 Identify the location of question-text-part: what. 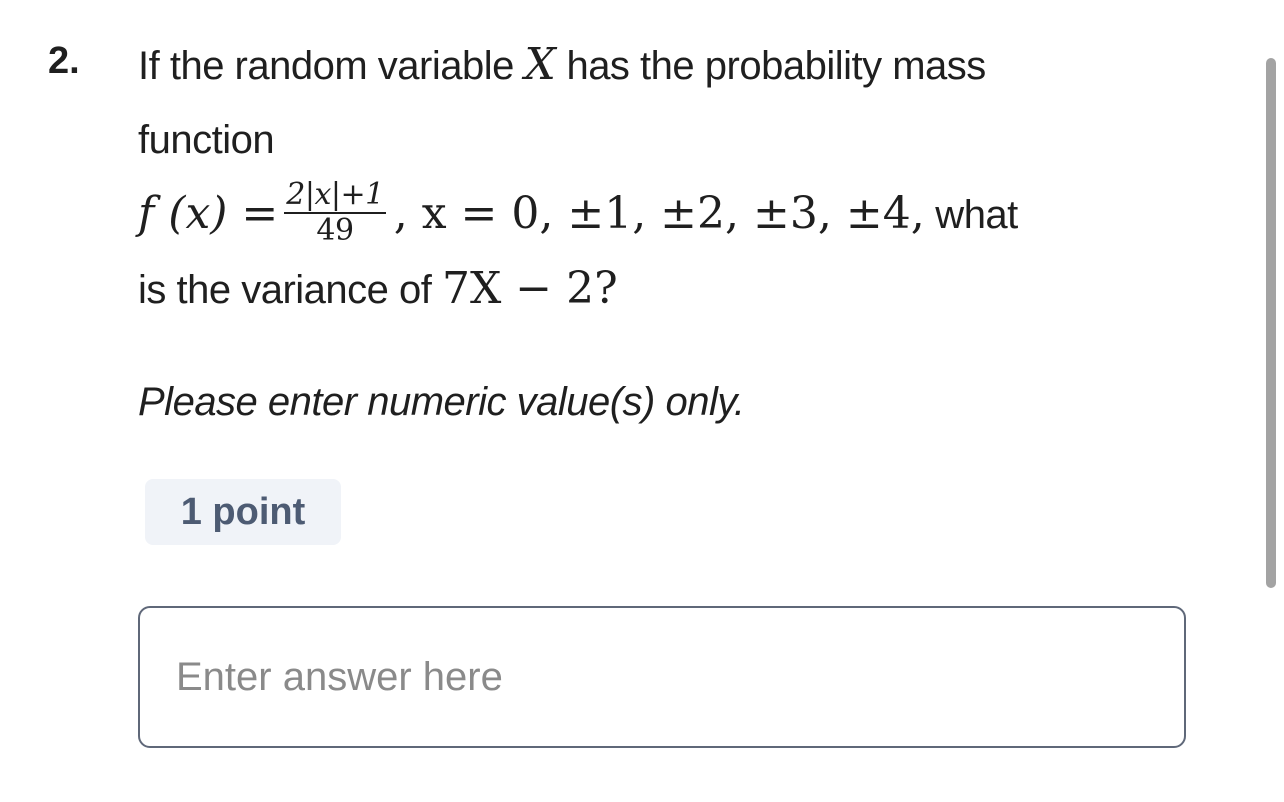
(971, 215).